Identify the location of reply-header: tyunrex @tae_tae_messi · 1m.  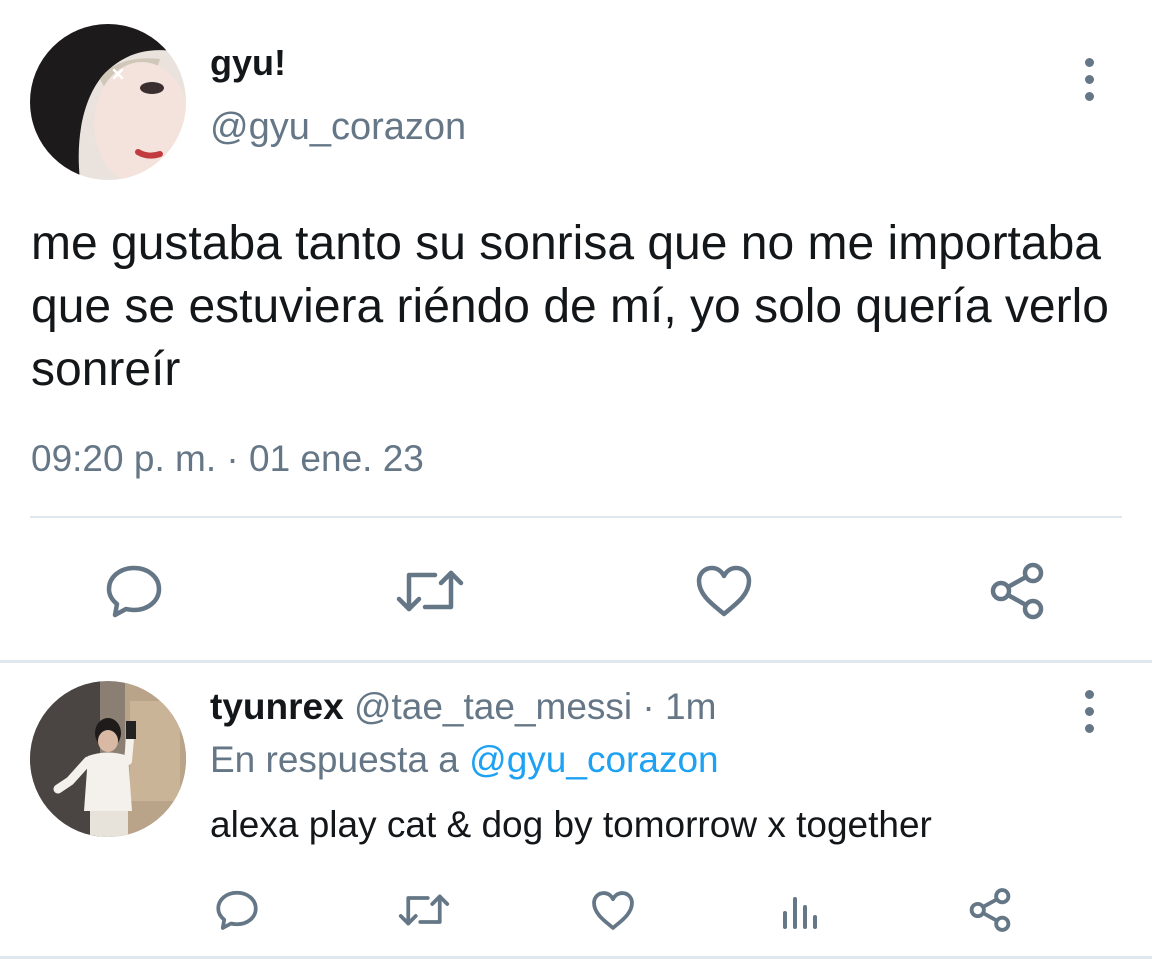
(463, 707).